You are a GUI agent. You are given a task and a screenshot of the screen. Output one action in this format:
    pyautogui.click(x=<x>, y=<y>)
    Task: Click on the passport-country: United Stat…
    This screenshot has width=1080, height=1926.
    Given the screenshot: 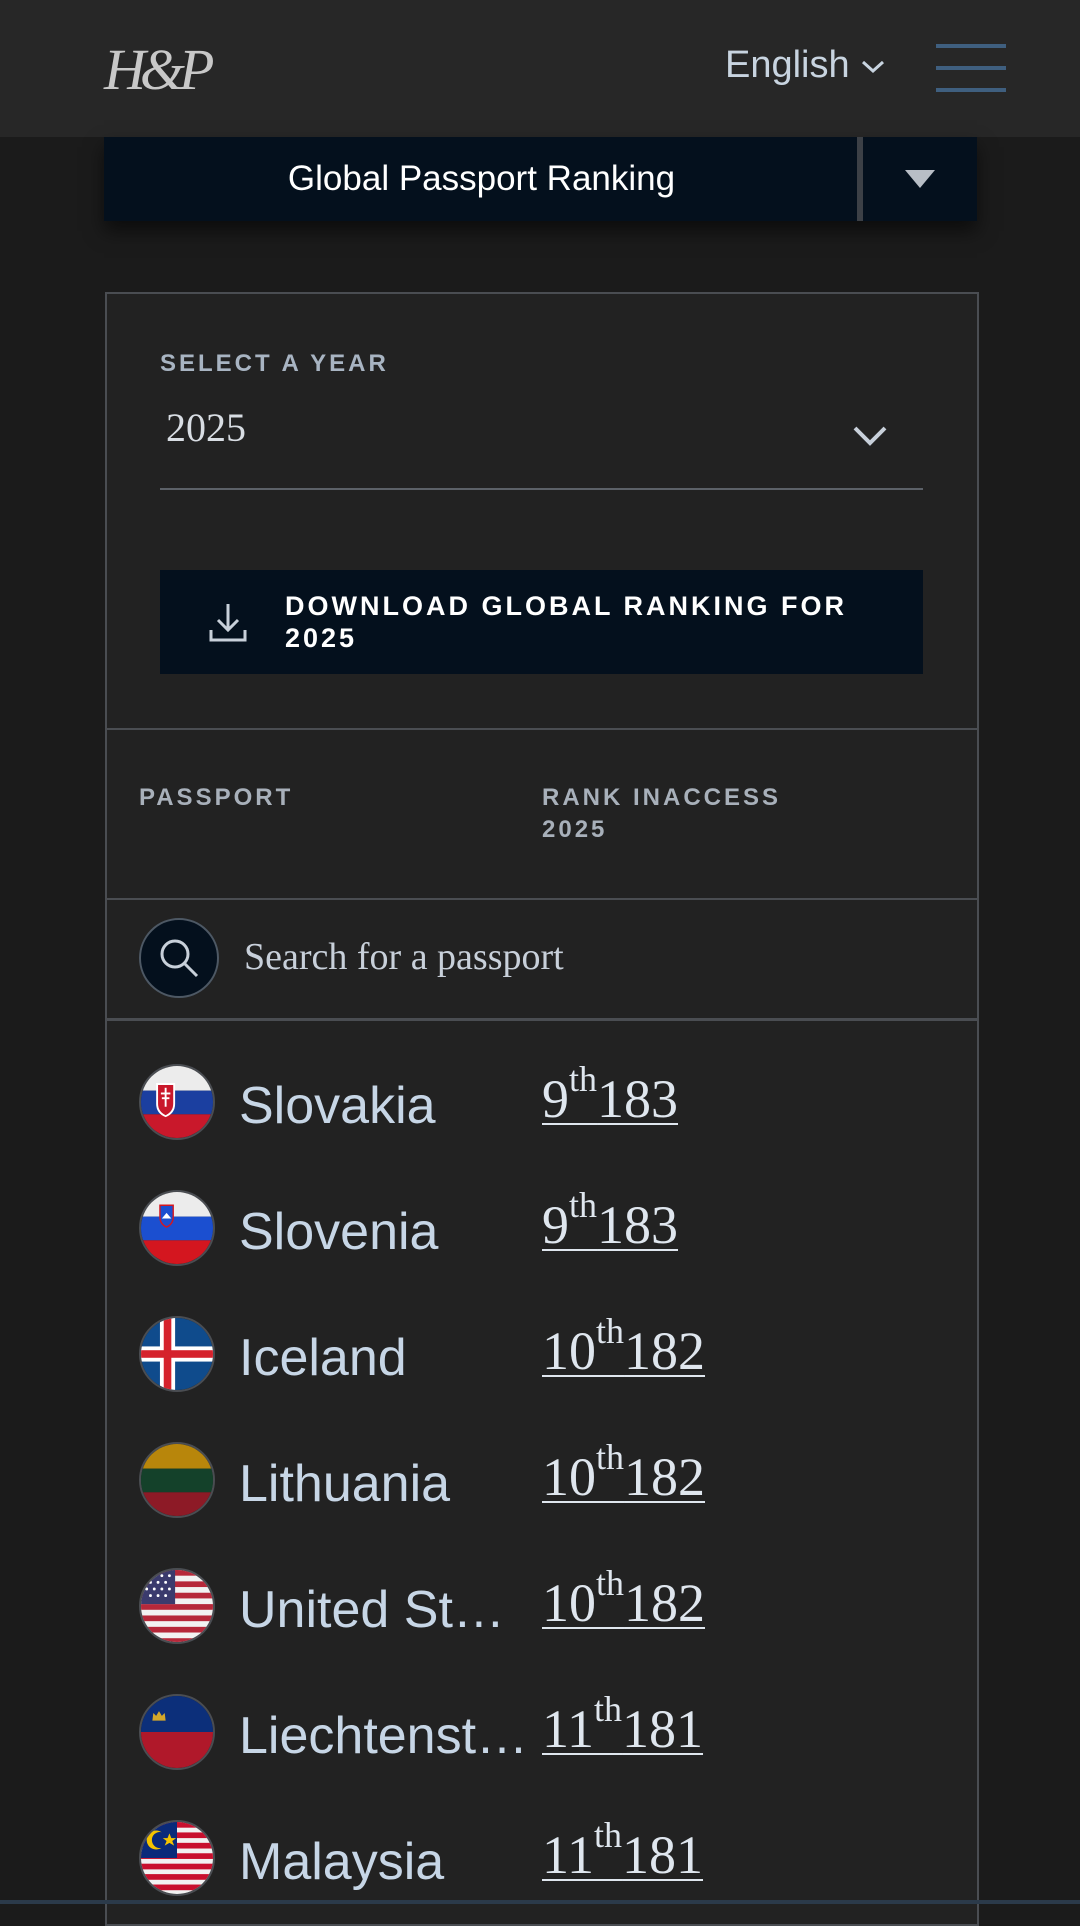 What is the action you would take?
    pyautogui.click(x=384, y=1610)
    